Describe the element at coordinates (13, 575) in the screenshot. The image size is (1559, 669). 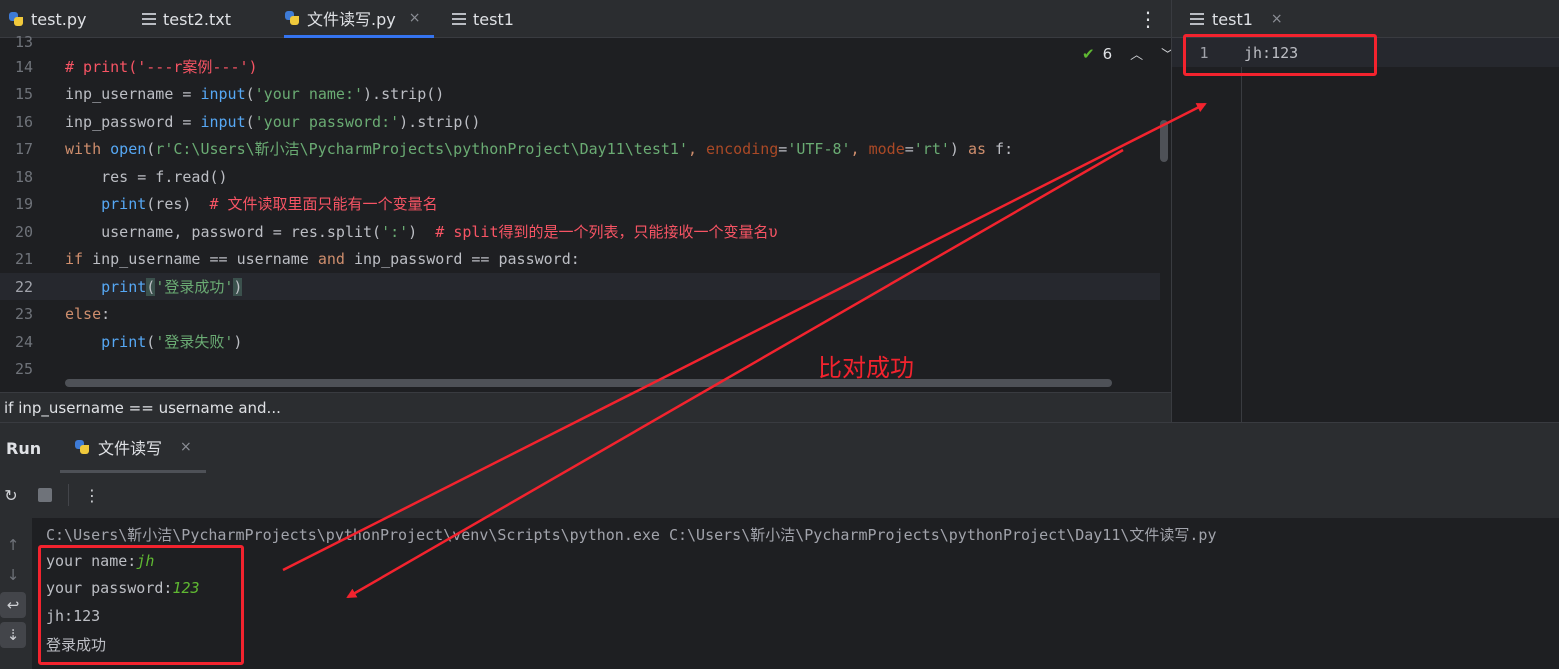
I see `scroll-down-icon: ↓` at that location.